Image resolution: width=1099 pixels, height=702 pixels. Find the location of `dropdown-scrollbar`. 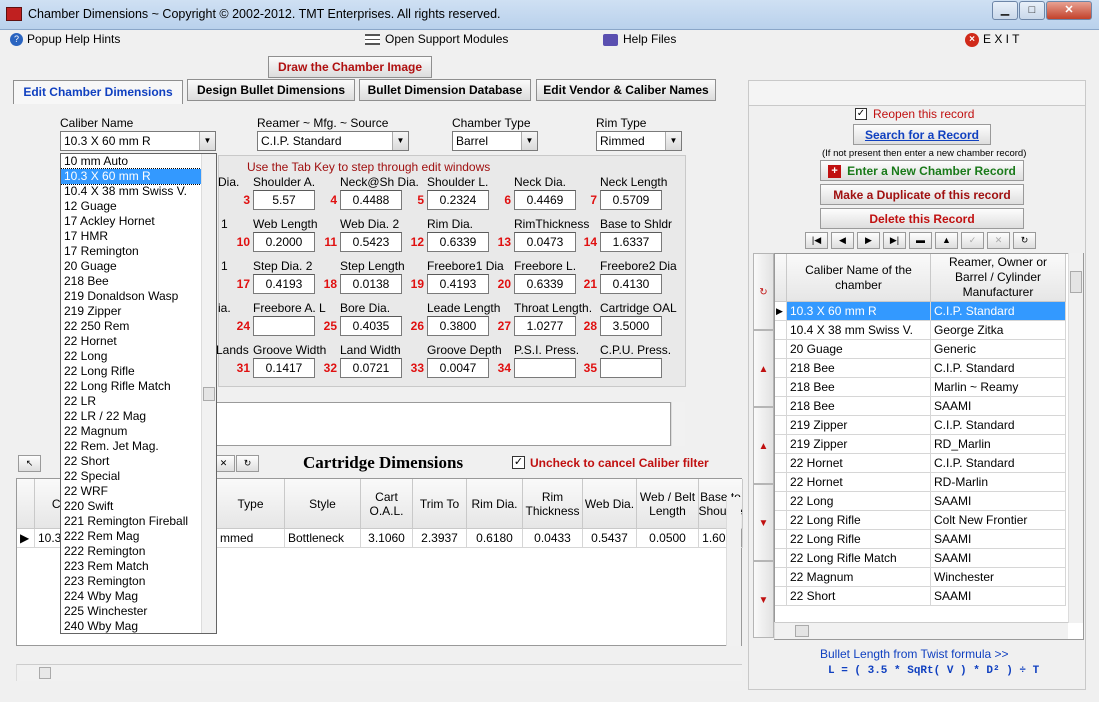

dropdown-scrollbar is located at coordinates (208, 393).